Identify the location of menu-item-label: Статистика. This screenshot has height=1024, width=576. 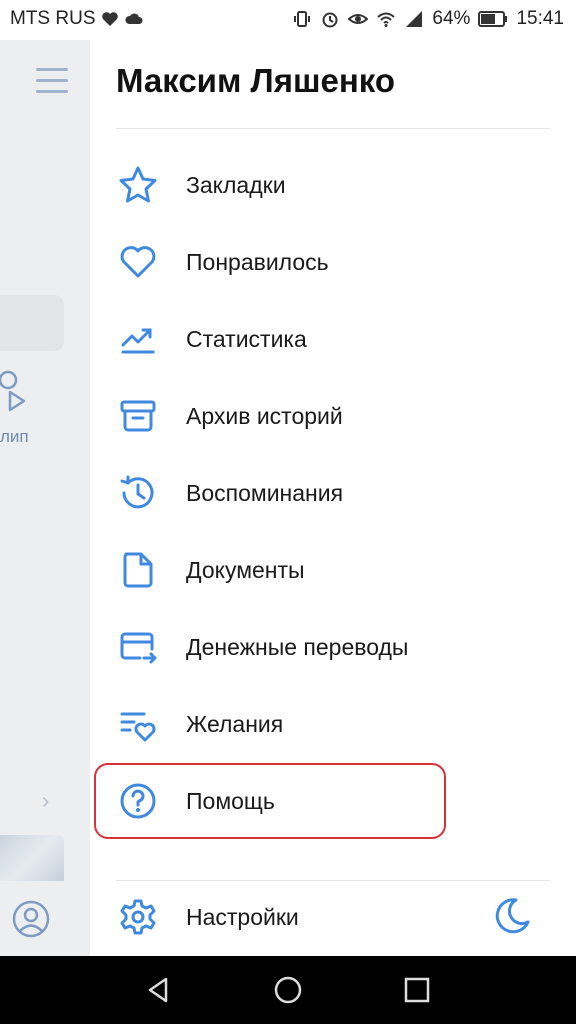
(246, 338).